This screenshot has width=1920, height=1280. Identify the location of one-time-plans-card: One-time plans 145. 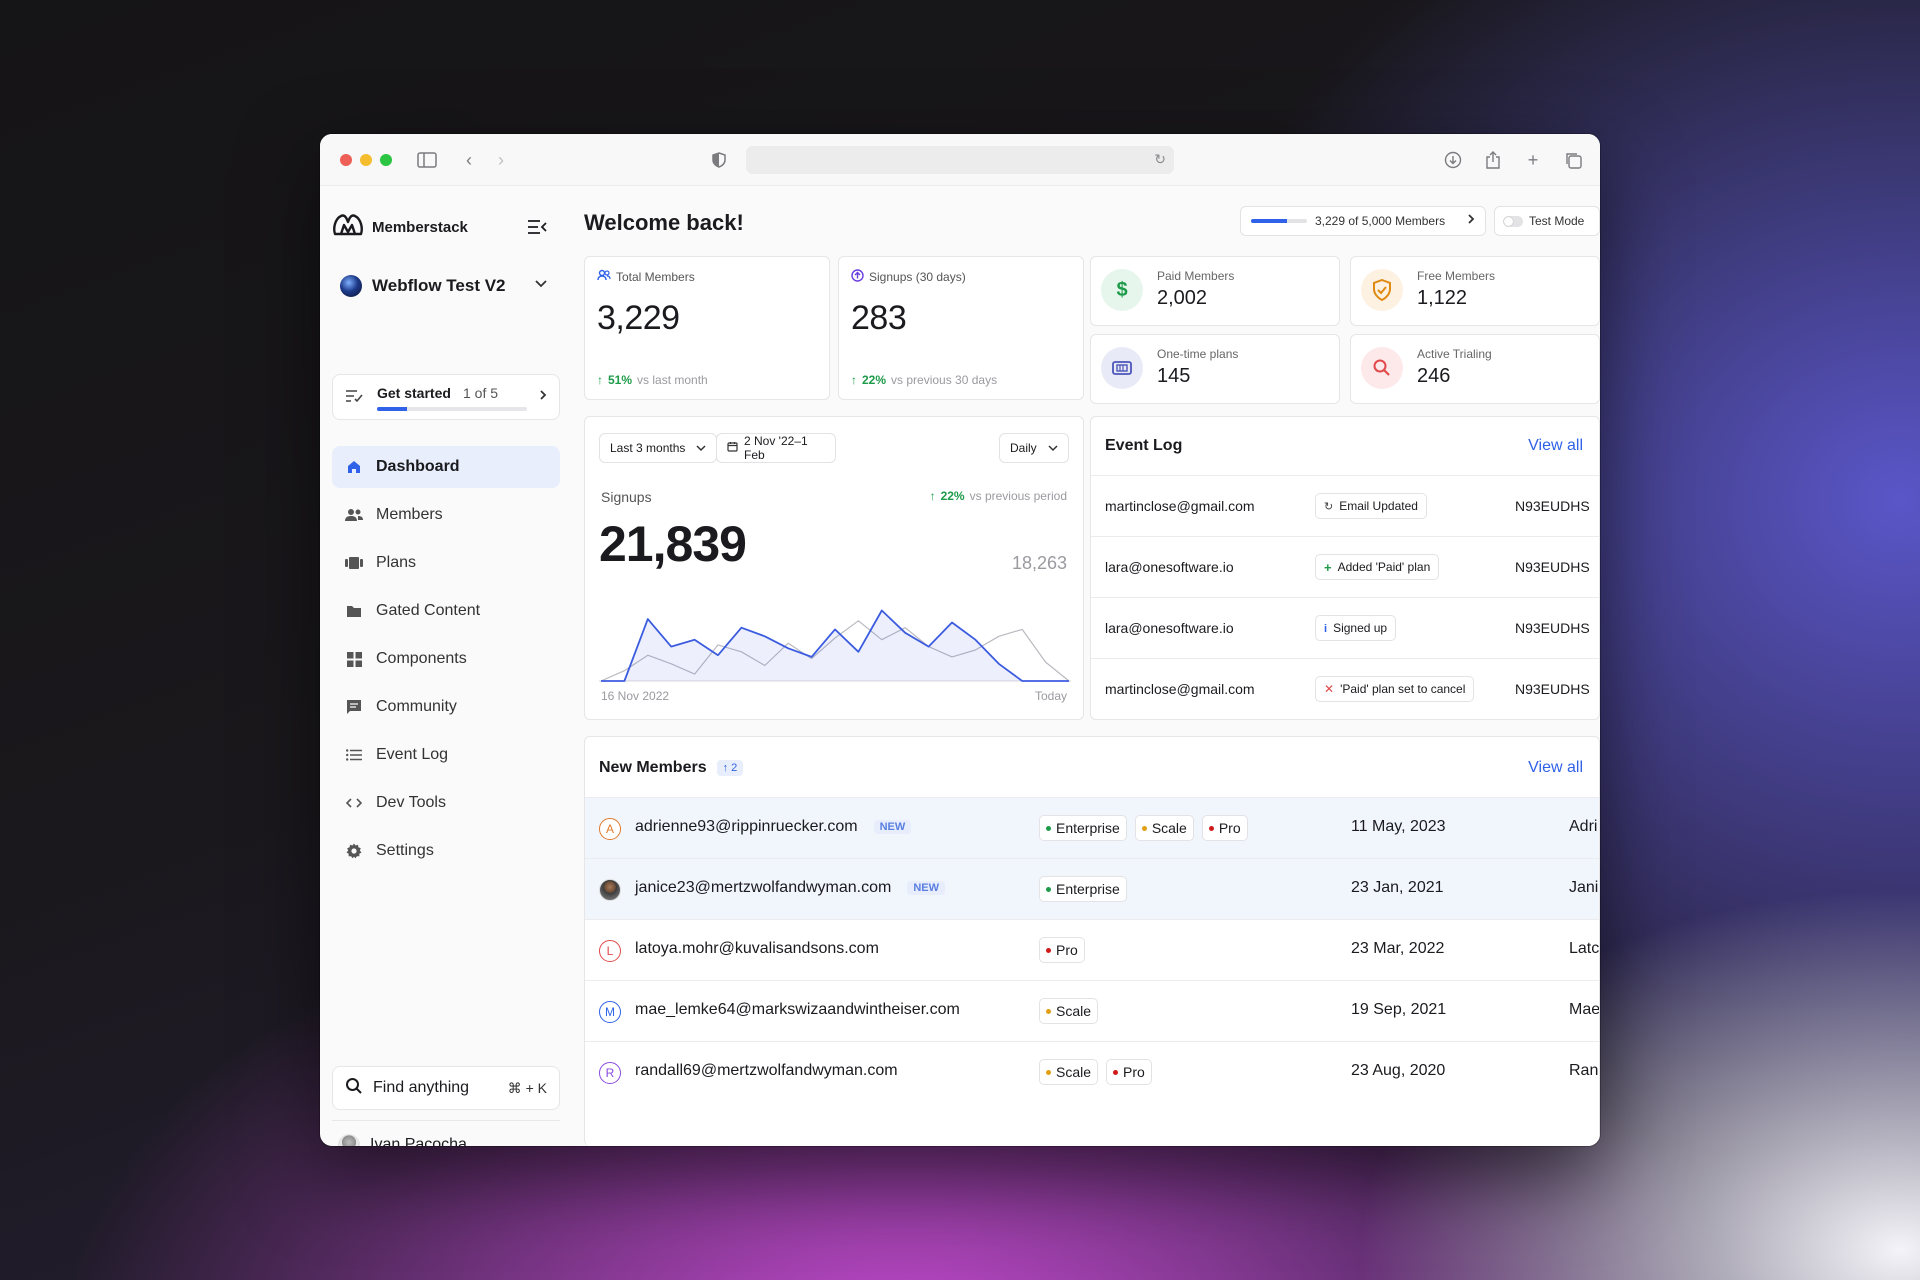
(1215, 369).